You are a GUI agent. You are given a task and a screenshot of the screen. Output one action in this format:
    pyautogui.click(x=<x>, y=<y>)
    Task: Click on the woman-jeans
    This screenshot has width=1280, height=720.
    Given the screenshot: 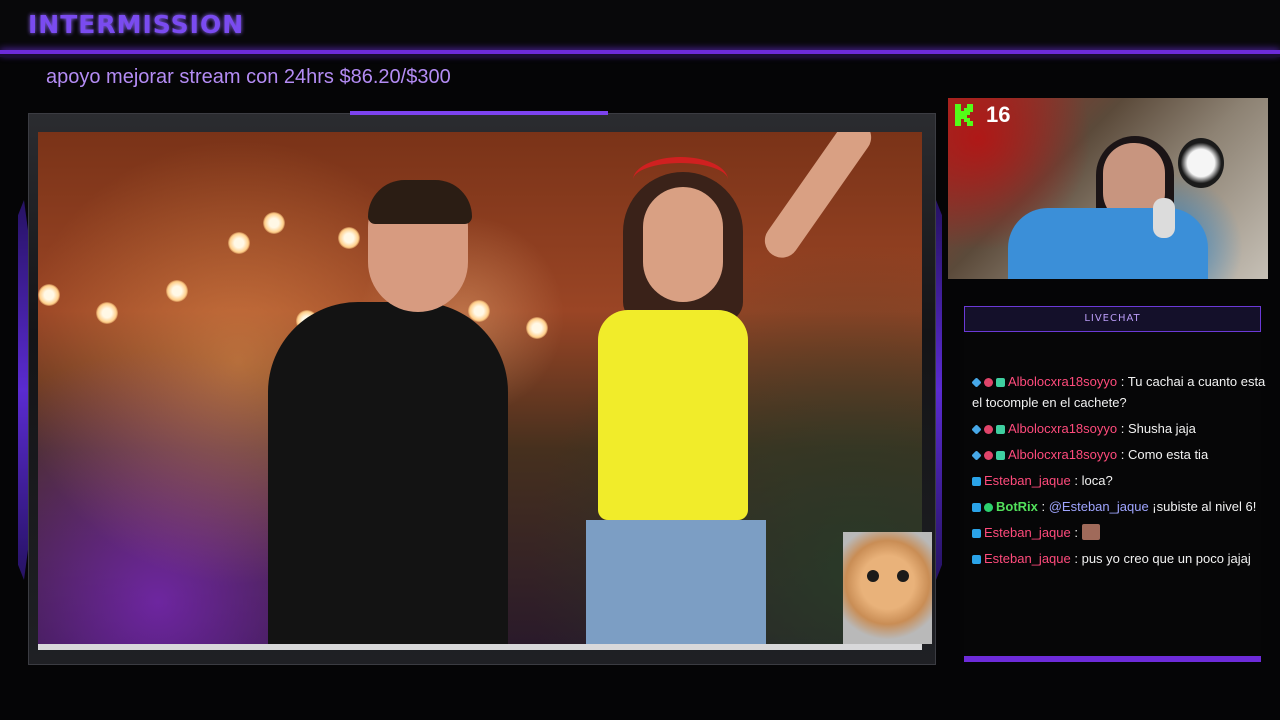 What is the action you would take?
    pyautogui.click(x=676, y=582)
    